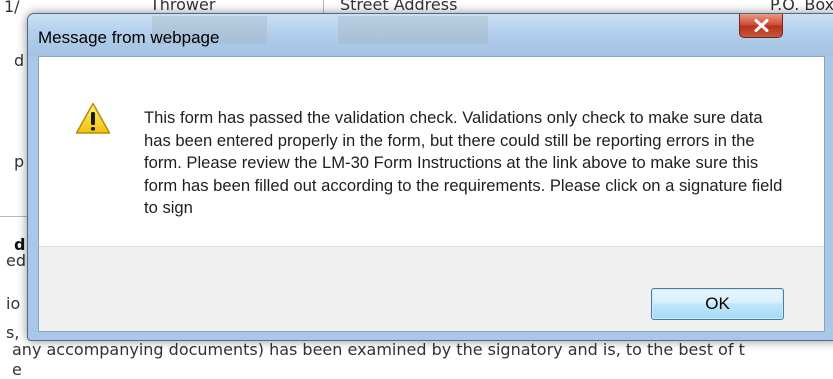 Image resolution: width=833 pixels, height=379 pixels. I want to click on bg-fragment-name: Thrower, so click(183, 7).